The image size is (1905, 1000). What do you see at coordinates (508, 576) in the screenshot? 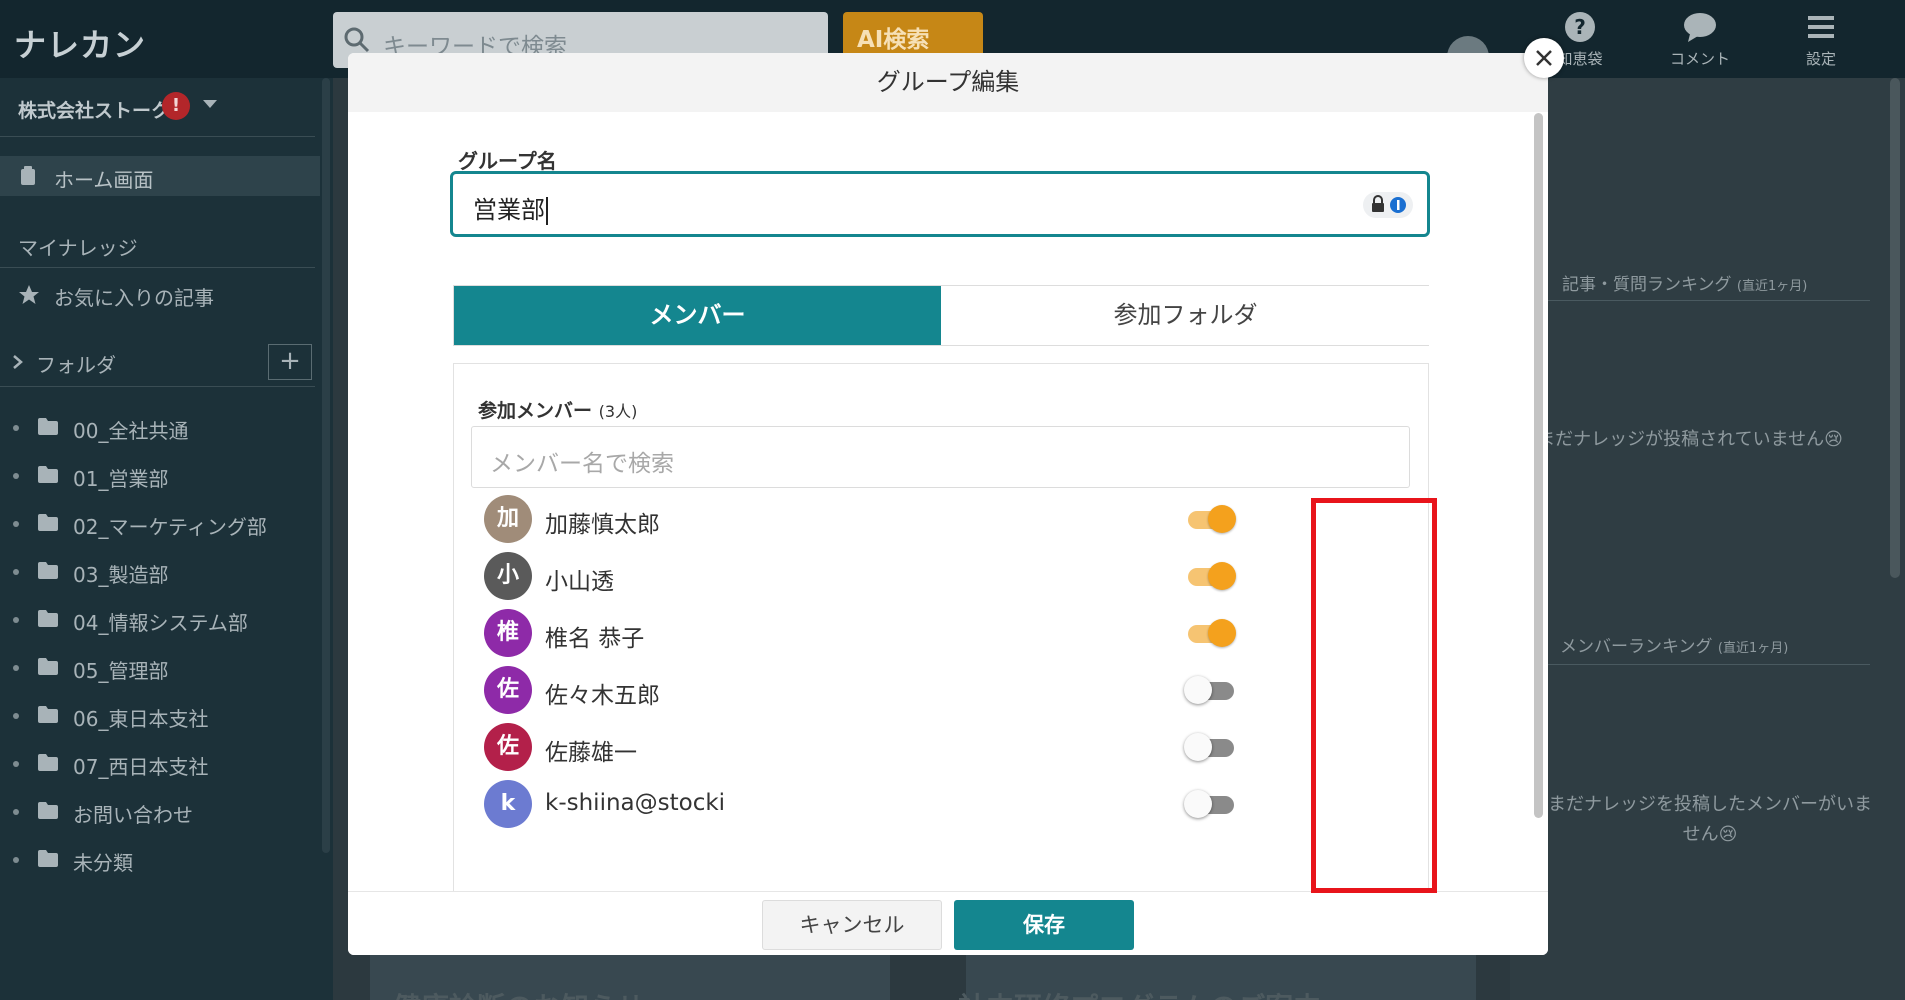
I see `avatar: 小` at bounding box center [508, 576].